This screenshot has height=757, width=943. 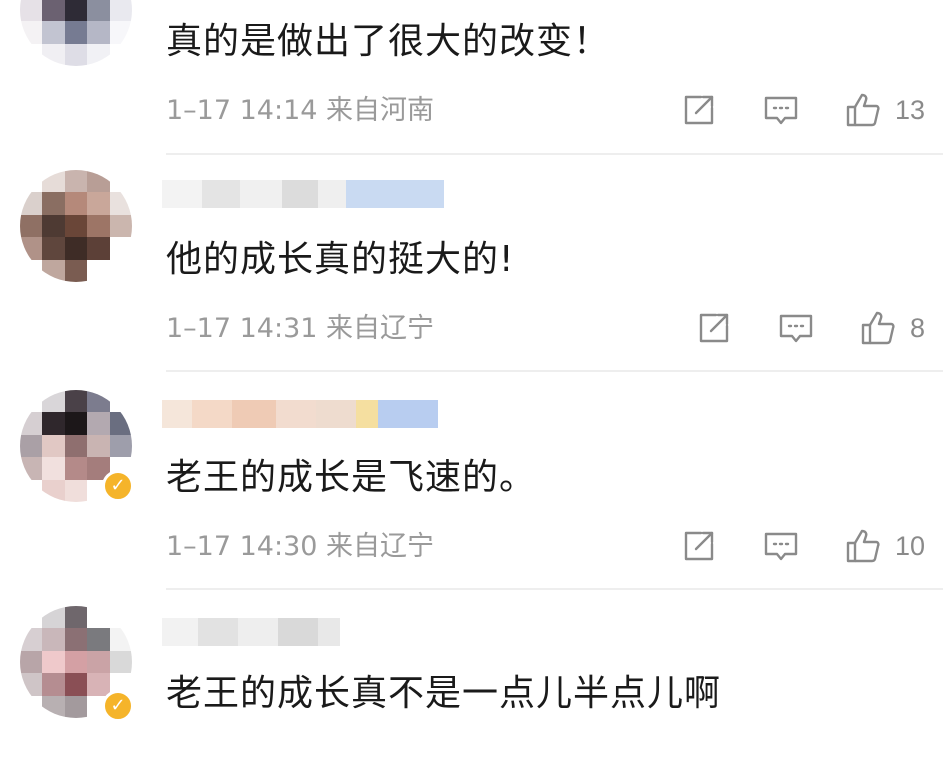 What do you see at coordinates (917, 327) in the screenshot?
I see `like-count: 8` at bounding box center [917, 327].